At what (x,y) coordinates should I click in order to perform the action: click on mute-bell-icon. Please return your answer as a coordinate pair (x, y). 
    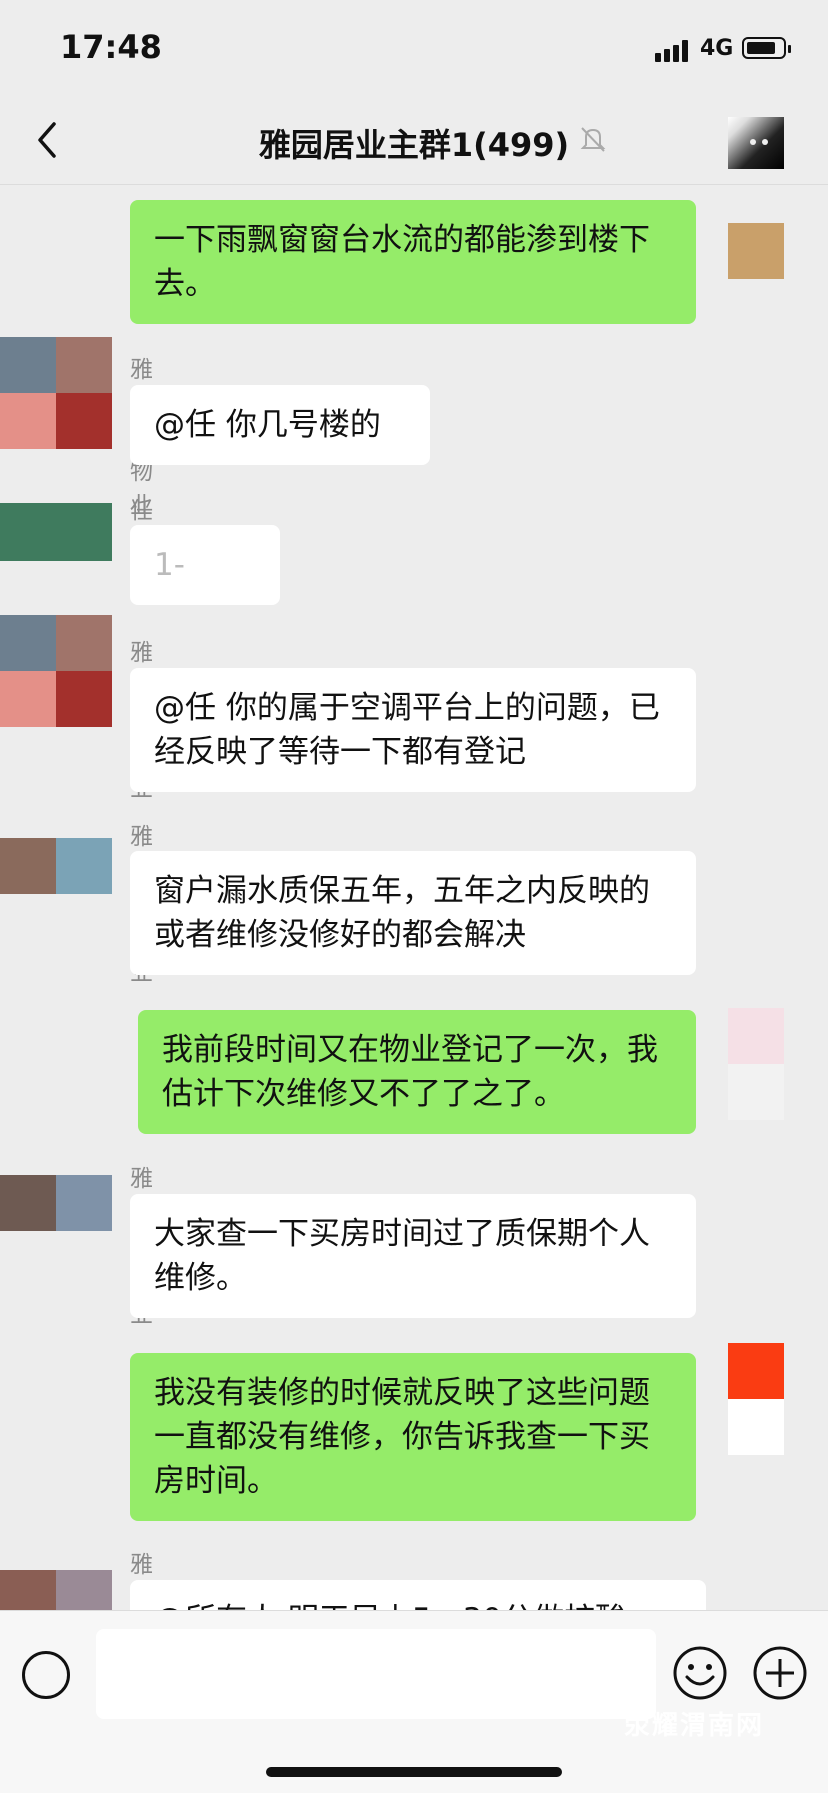
    Looking at the image, I should click on (593, 139).